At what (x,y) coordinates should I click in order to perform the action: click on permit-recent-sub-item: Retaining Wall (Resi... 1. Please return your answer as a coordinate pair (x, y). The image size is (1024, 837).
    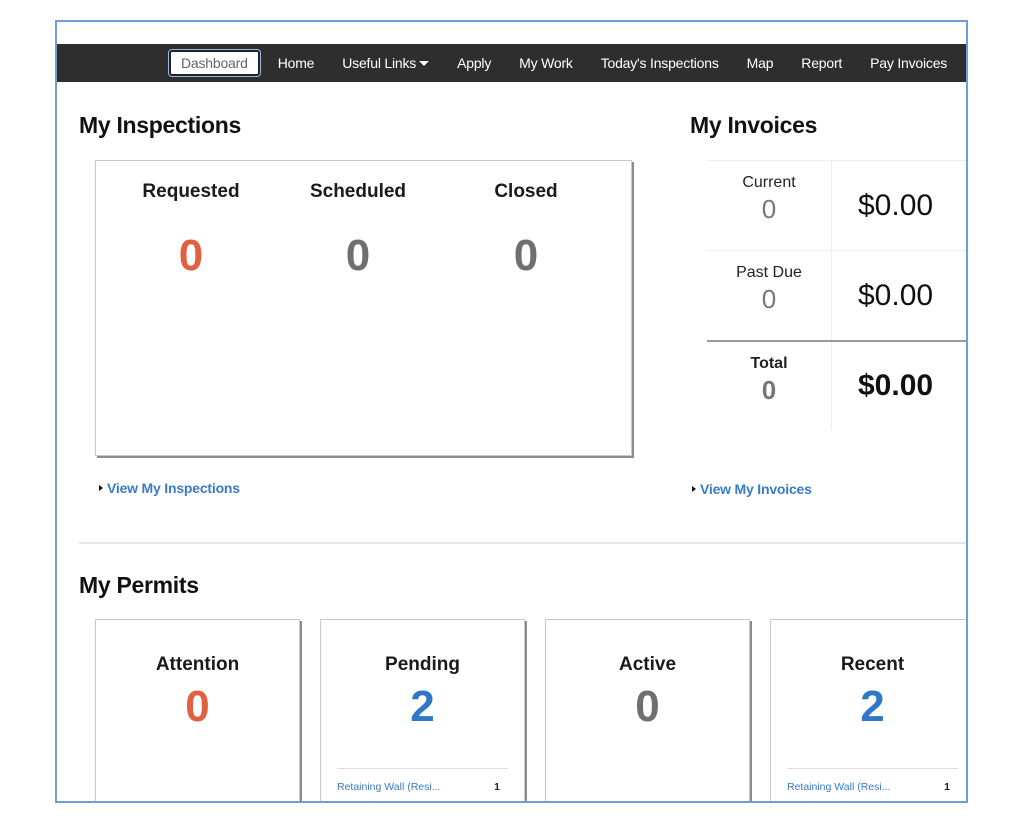
    Looking at the image, I should click on (872, 780).